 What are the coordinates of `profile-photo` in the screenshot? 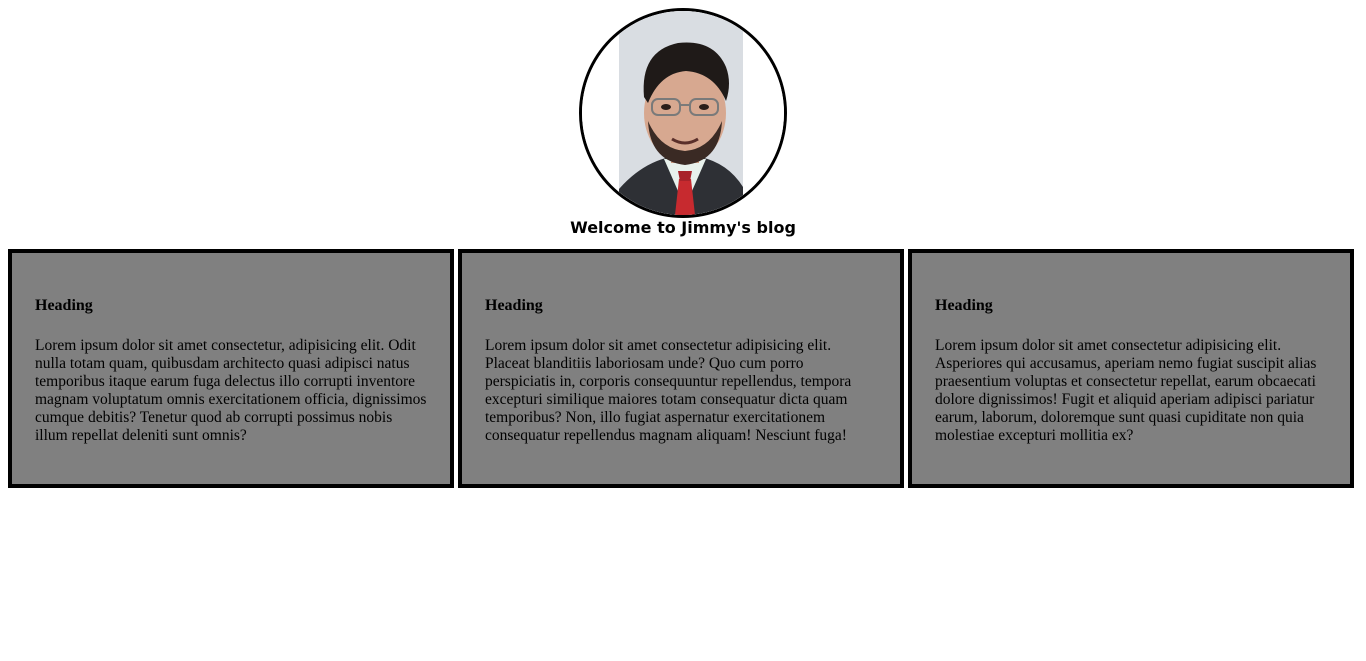 It's located at (683, 113).